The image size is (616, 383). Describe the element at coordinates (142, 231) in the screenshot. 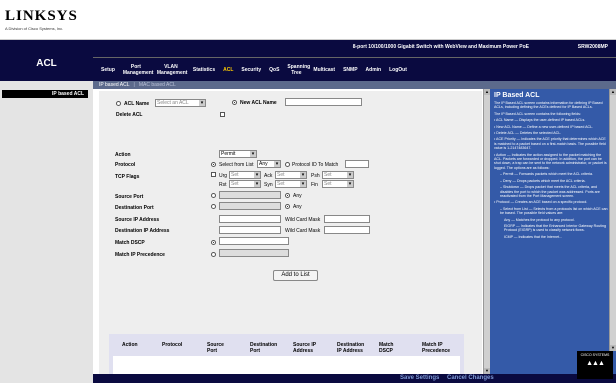

I see `dest-ip-label: Destination IP Address` at that location.